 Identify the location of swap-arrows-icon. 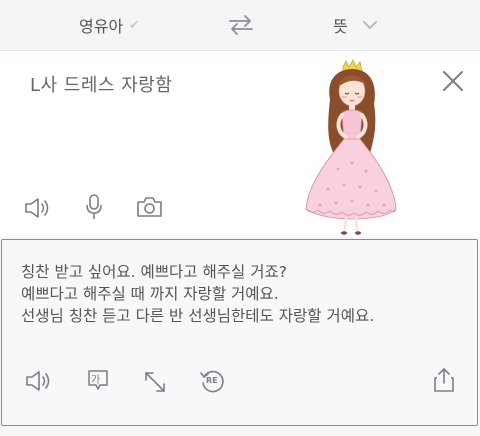
(241, 25).